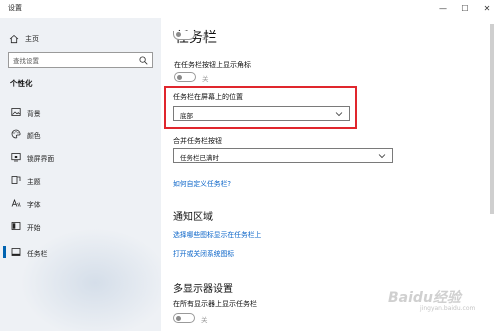  What do you see at coordinates (184, 318) in the screenshot?
I see `multi-display-toggle` at bounding box center [184, 318].